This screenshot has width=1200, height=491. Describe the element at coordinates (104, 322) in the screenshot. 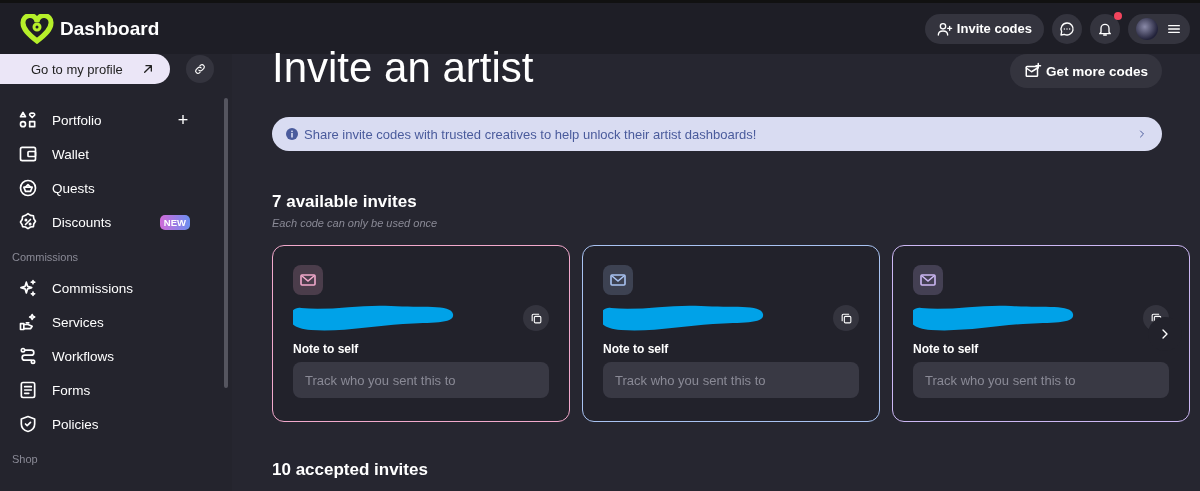

I see `nav-item: Services` at that location.